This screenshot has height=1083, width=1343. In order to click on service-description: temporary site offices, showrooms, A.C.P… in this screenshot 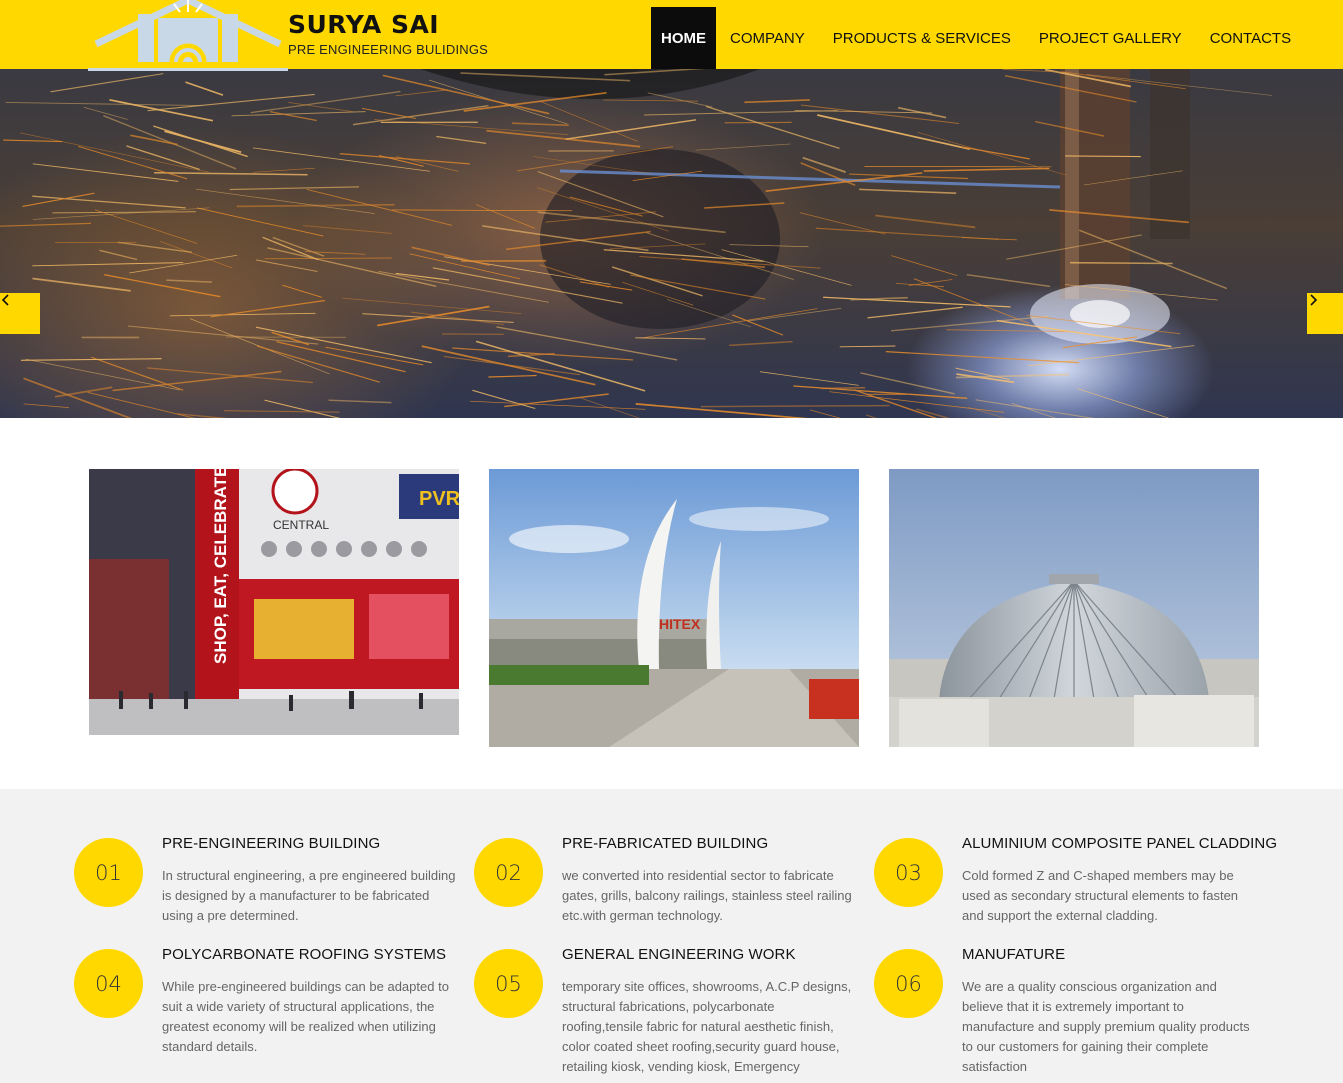, I will do `click(707, 1026)`.